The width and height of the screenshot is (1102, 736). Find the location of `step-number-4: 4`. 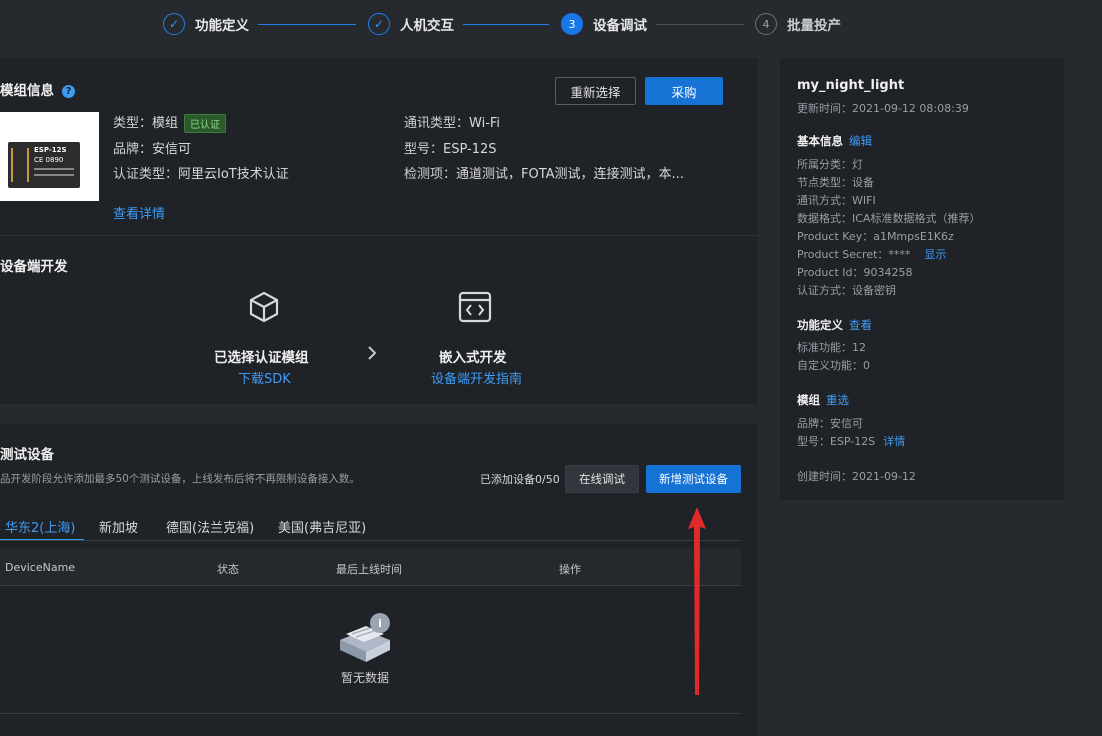

step-number-4: 4 is located at coordinates (766, 24).